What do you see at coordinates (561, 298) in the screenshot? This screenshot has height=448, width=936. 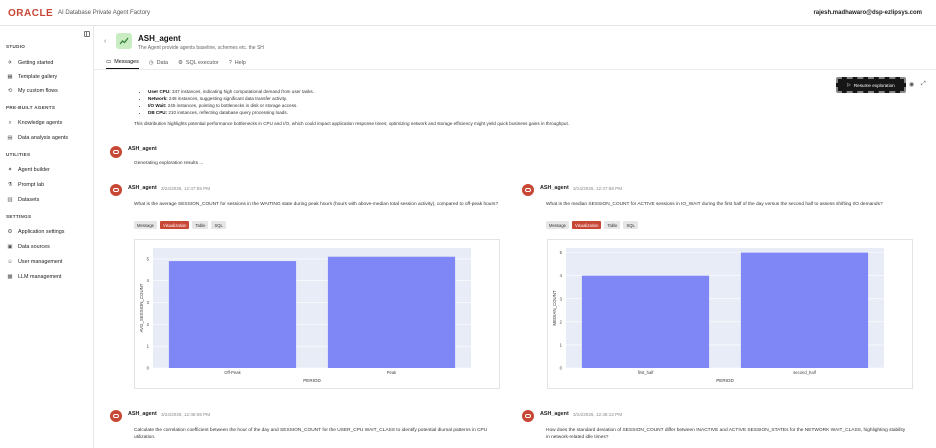 I see `y-tick-label: 3` at bounding box center [561, 298].